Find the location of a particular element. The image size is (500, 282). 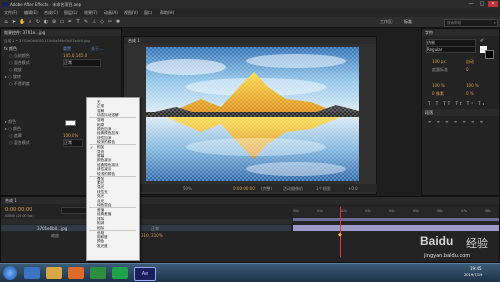

eraser-tool-icon: ◇ is located at coordinates (102, 22).